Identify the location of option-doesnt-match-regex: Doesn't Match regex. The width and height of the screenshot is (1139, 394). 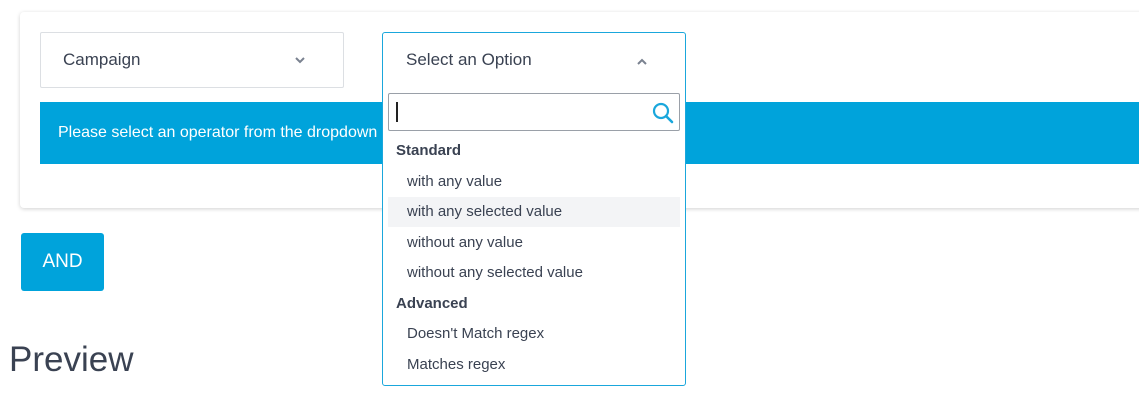
(534, 334).